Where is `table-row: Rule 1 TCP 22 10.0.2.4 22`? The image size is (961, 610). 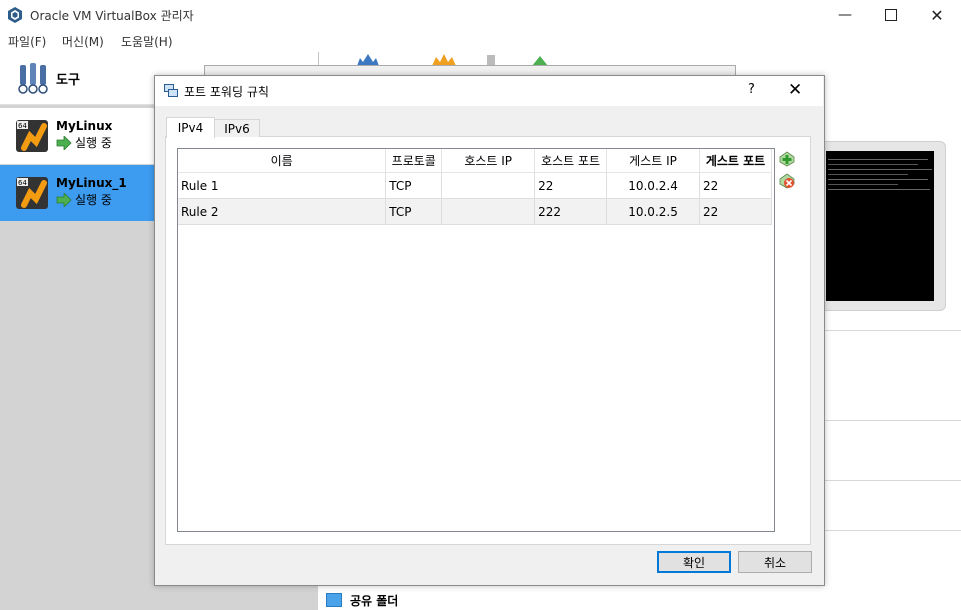
table-row: Rule 1 TCP 22 10.0.2.4 22 is located at coordinates (475, 185).